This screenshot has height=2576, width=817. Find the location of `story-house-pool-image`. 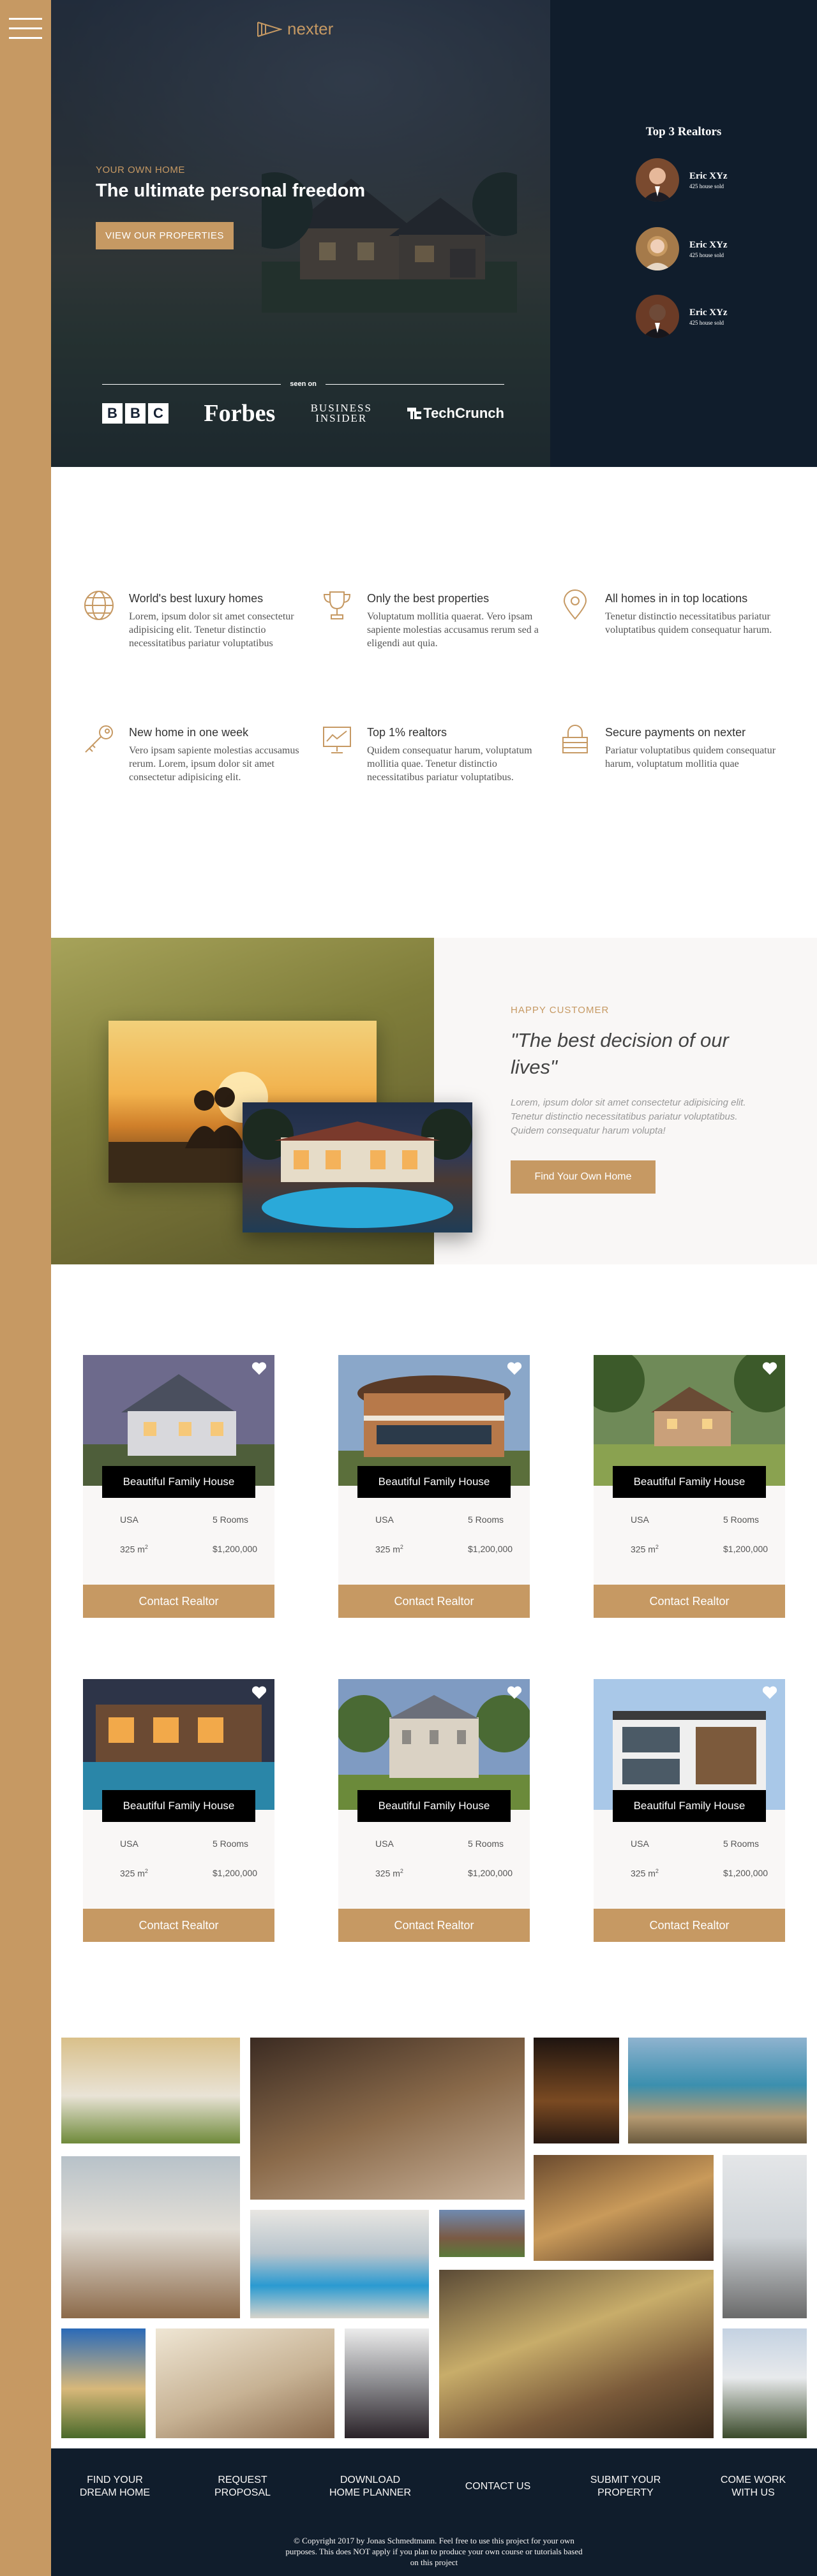

story-house-pool-image is located at coordinates (358, 1167).